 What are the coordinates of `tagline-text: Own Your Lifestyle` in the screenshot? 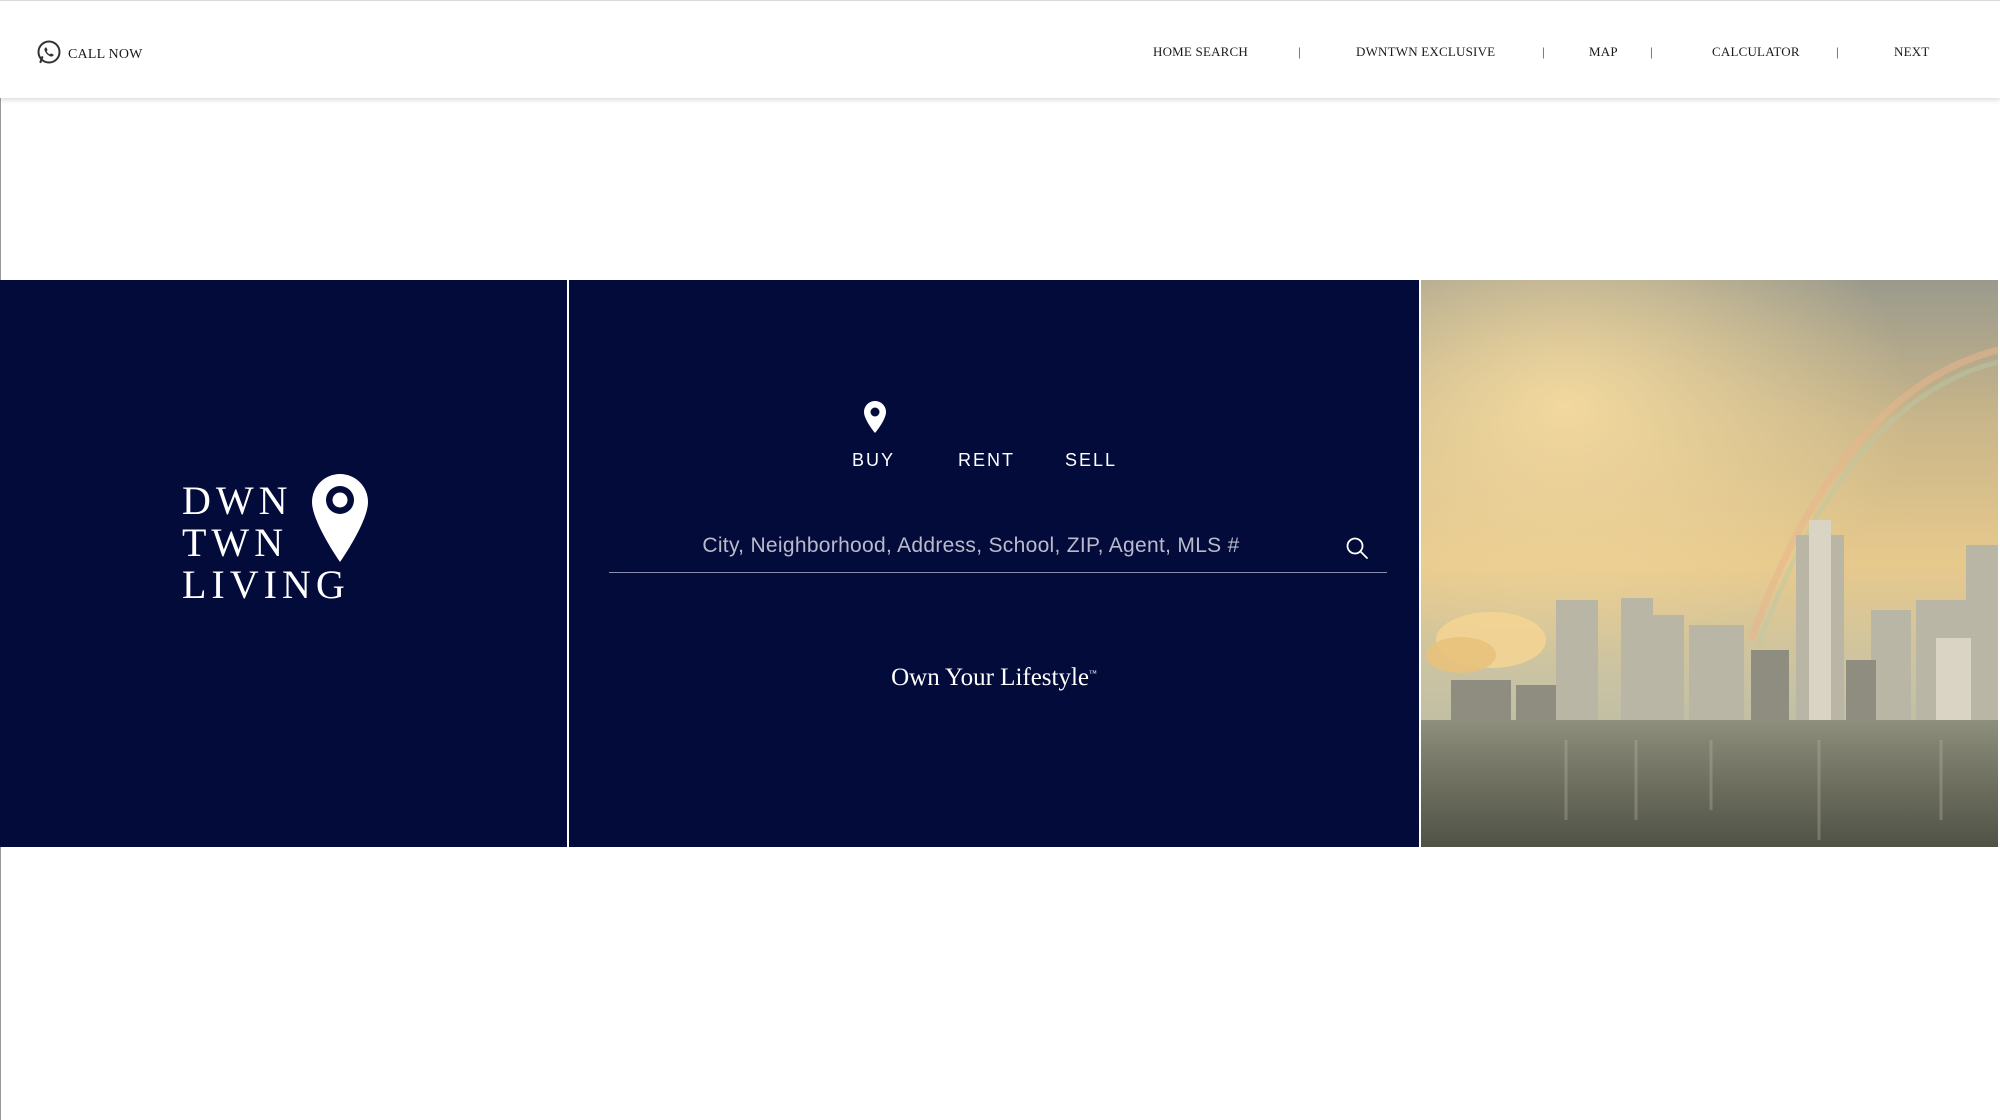 It's located at (990, 677).